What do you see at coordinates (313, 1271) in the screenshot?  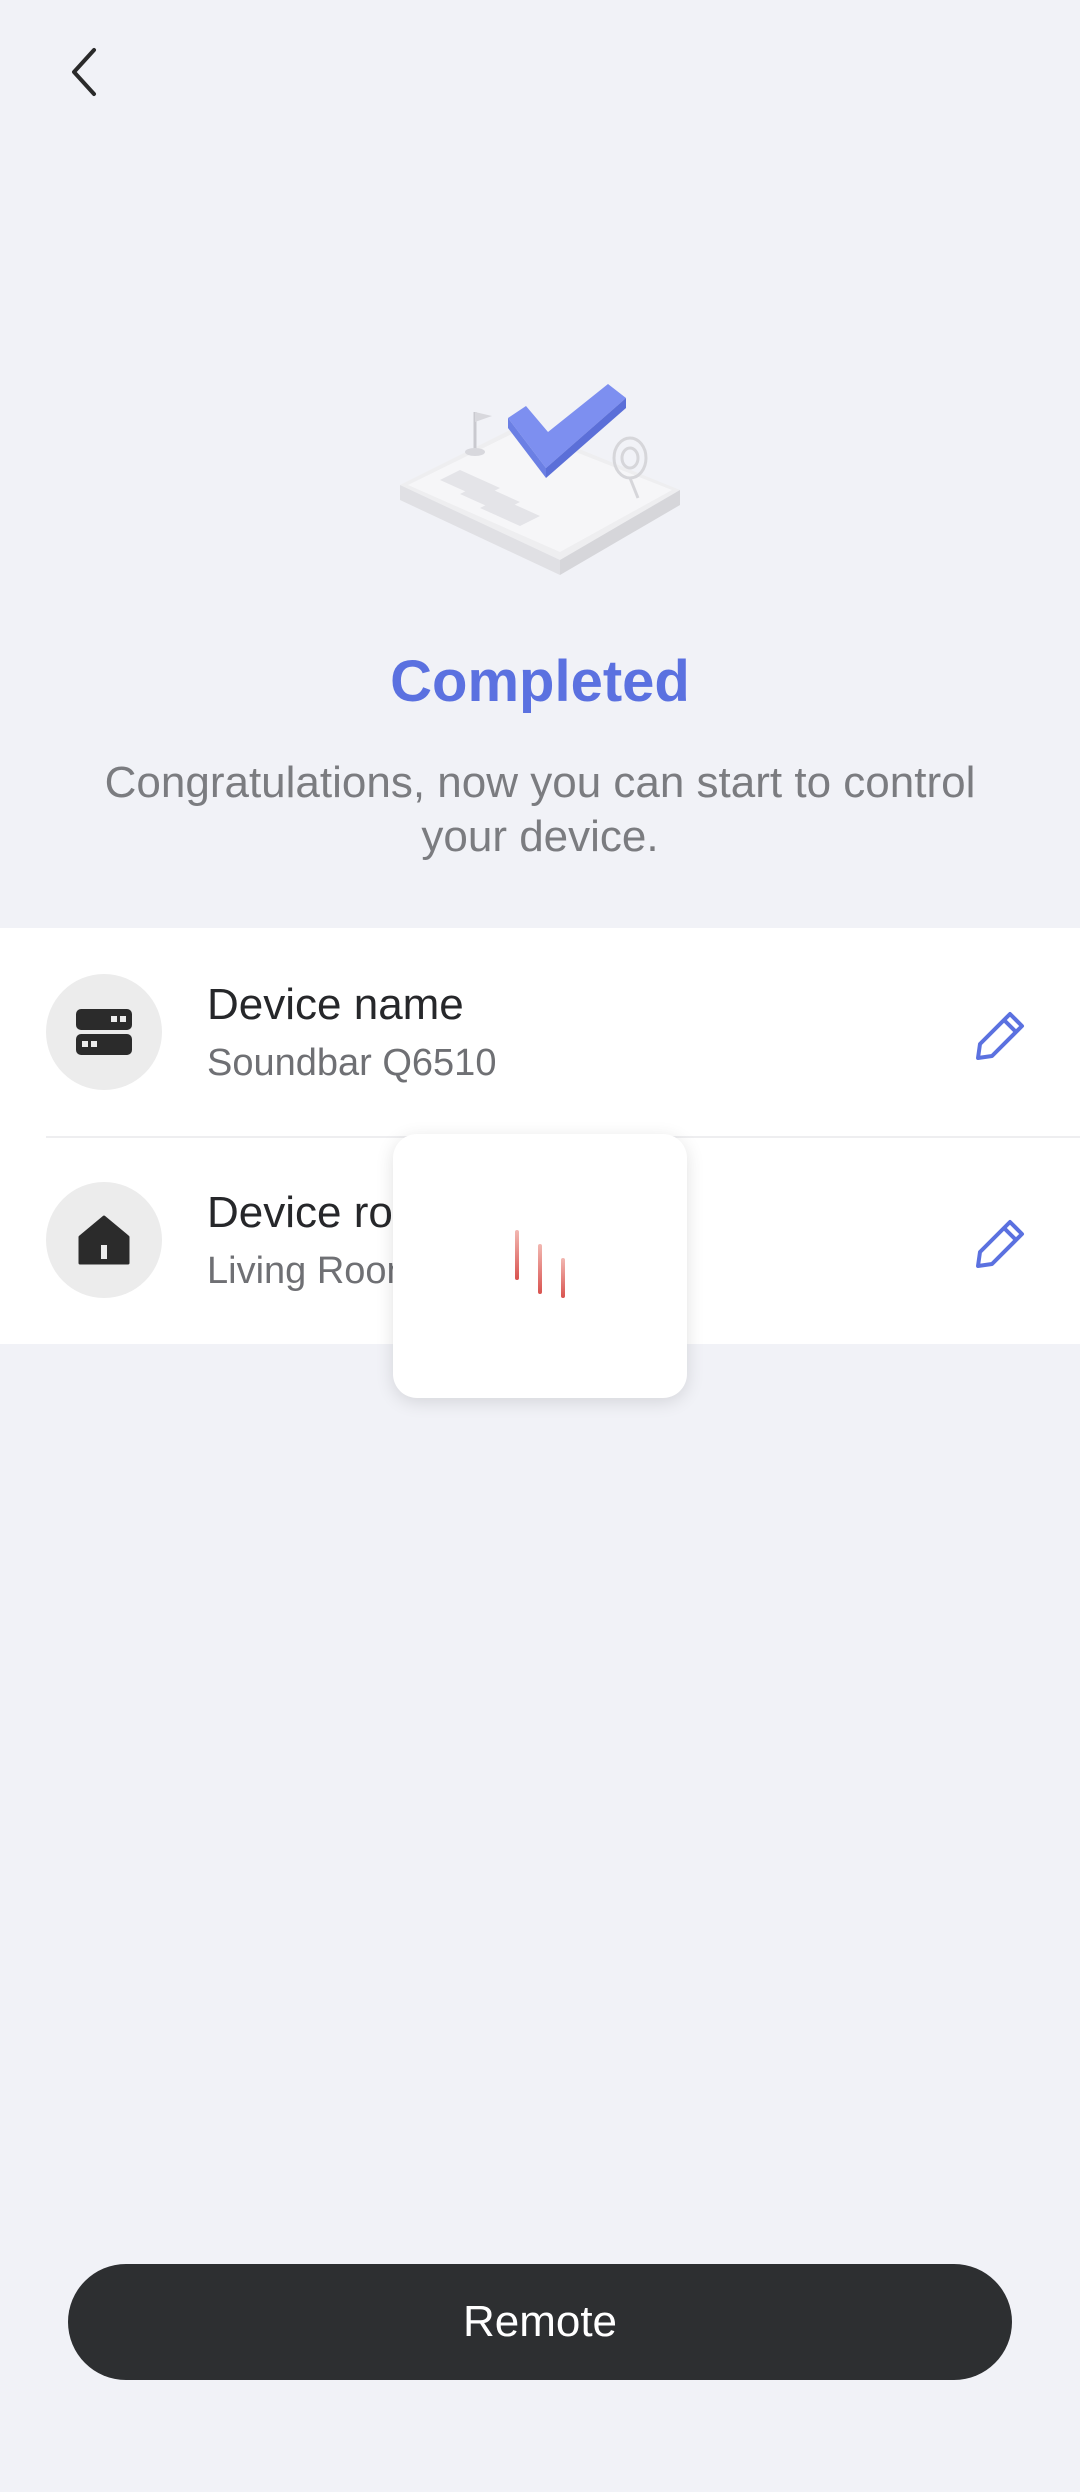 I see `device-room-value: Living Room` at bounding box center [313, 1271].